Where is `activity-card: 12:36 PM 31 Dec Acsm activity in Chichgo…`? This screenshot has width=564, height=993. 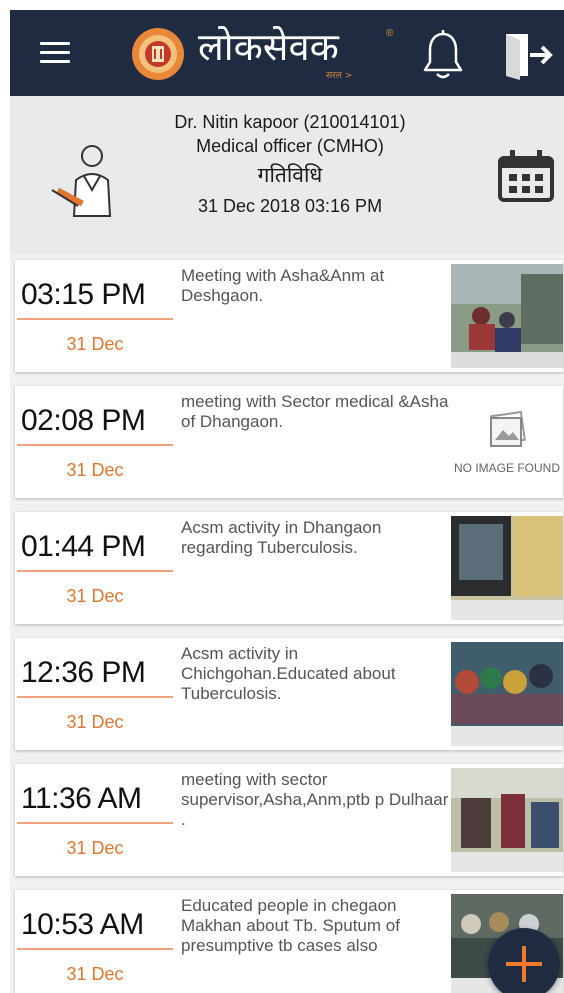 activity-card: 12:36 PM 31 Dec Acsm activity in Chichgo… is located at coordinates (289, 694).